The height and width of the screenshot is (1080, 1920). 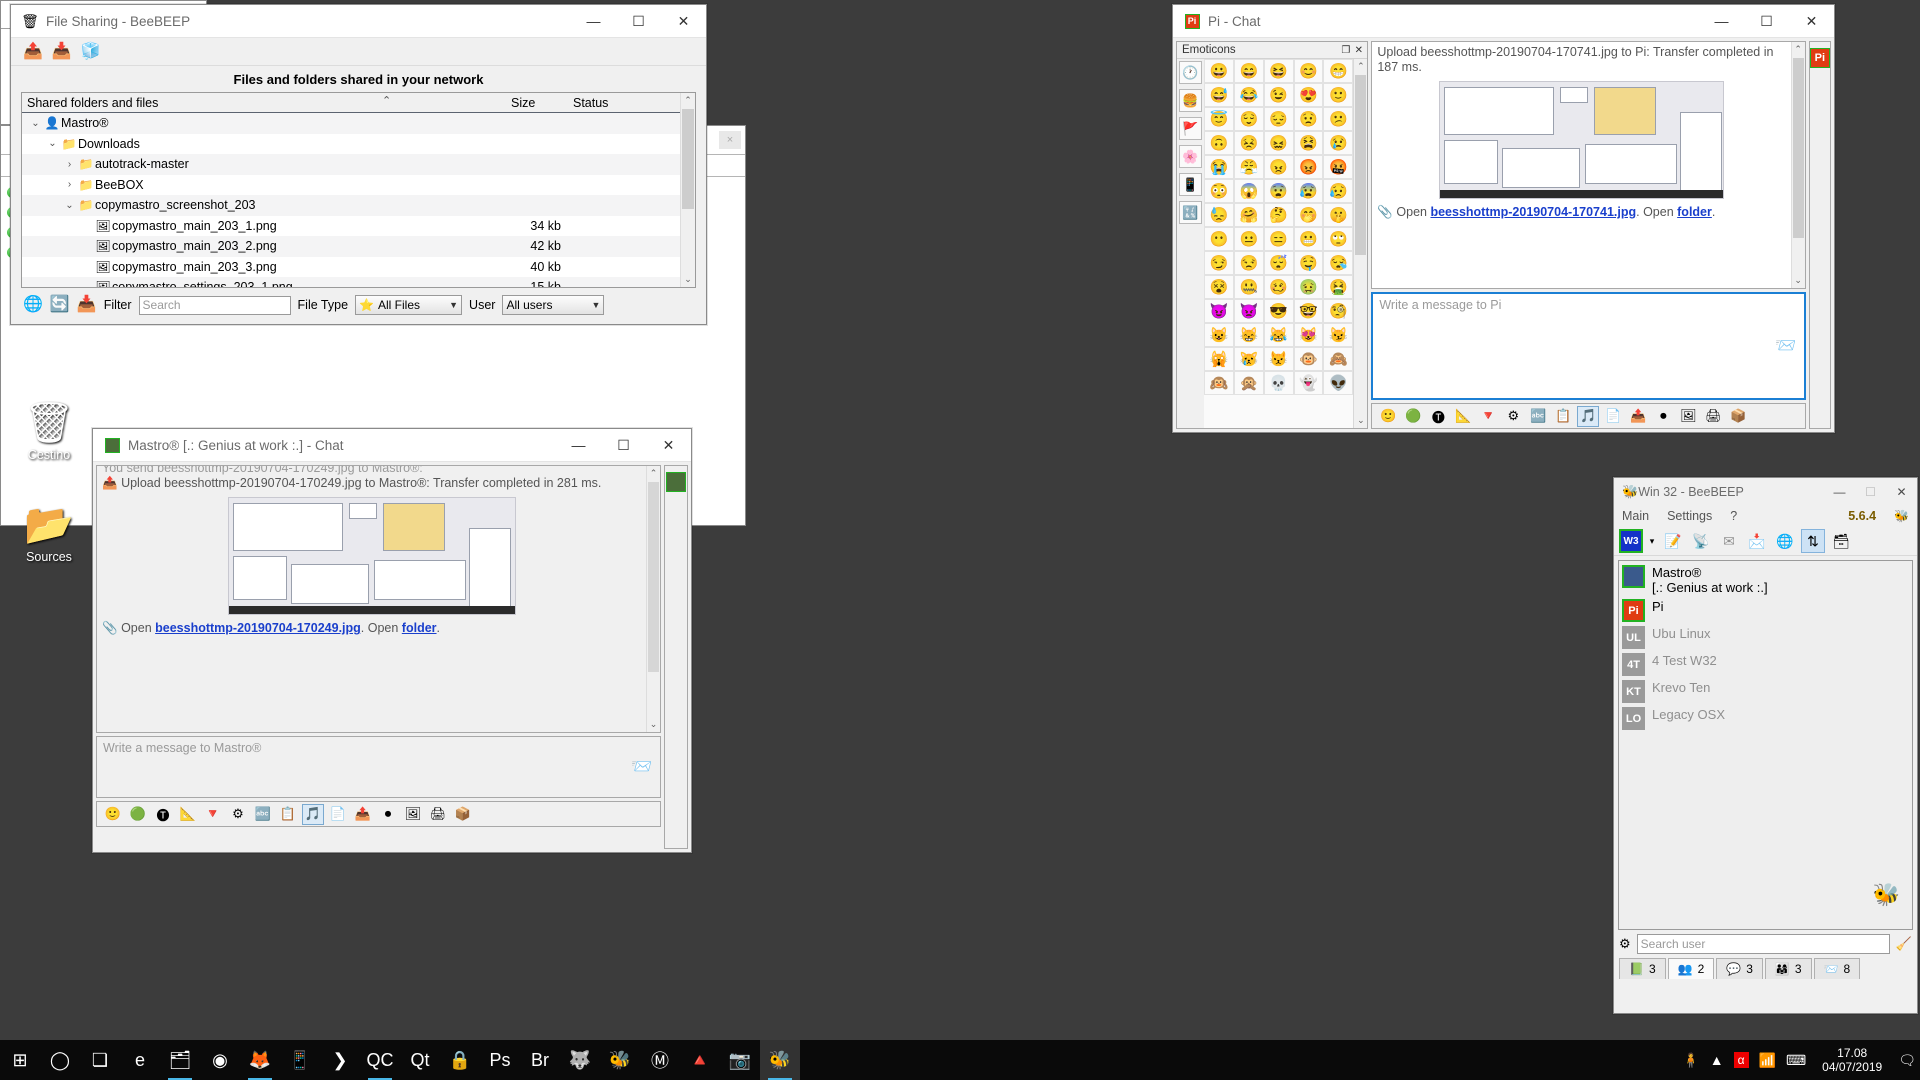 What do you see at coordinates (351, 185) in the screenshot?
I see `table-row: › 📁 BeeBOX` at bounding box center [351, 185].